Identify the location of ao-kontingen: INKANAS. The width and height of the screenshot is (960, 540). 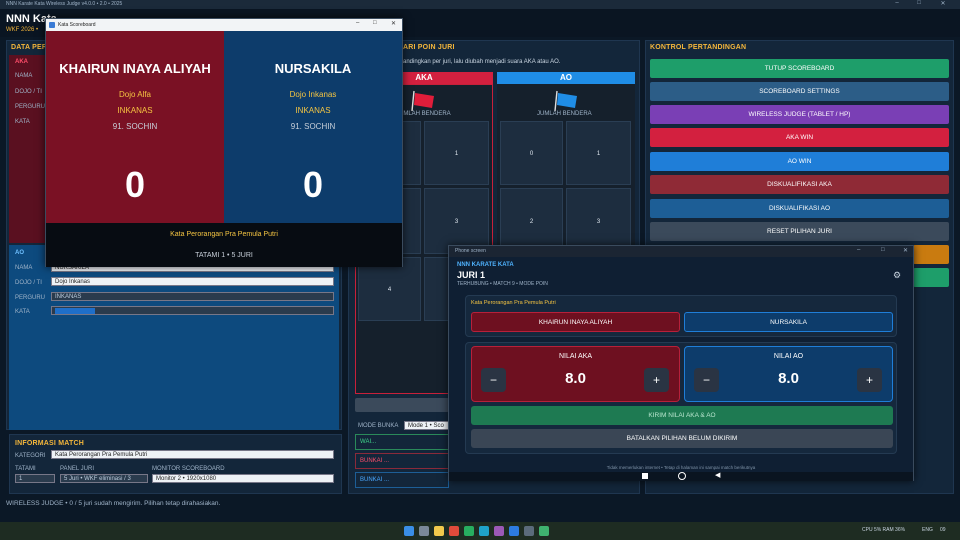
(313, 110).